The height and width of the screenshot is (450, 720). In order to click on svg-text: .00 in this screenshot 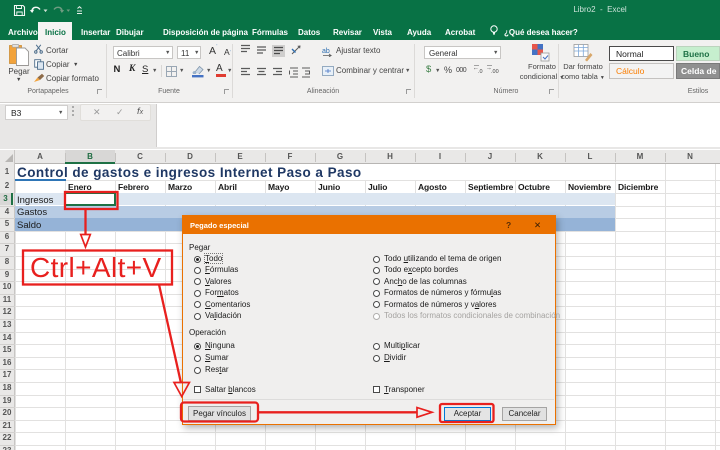, I will do `click(495, 72)`.